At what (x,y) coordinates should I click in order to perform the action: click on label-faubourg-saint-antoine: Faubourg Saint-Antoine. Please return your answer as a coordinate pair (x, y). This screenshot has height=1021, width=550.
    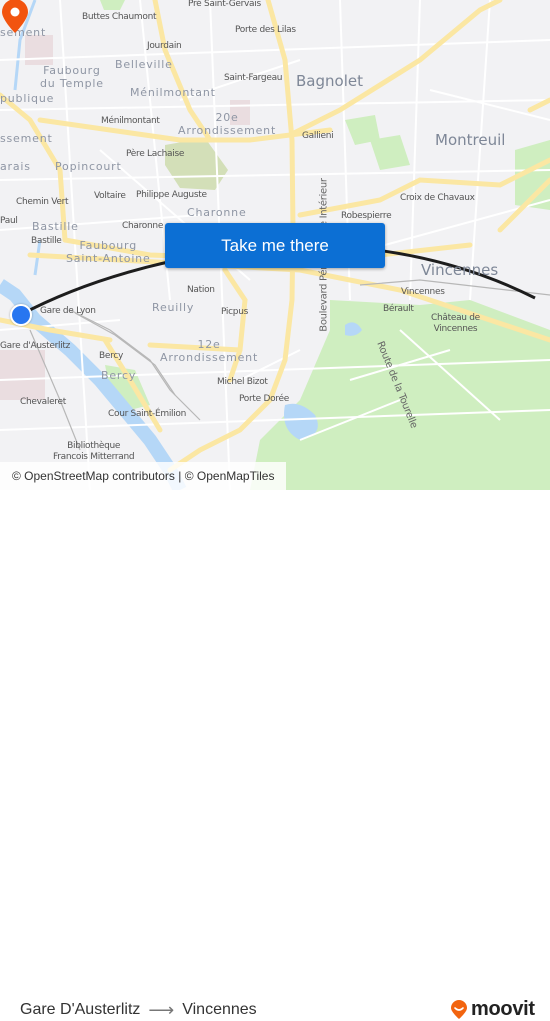
    Looking at the image, I should click on (108, 252).